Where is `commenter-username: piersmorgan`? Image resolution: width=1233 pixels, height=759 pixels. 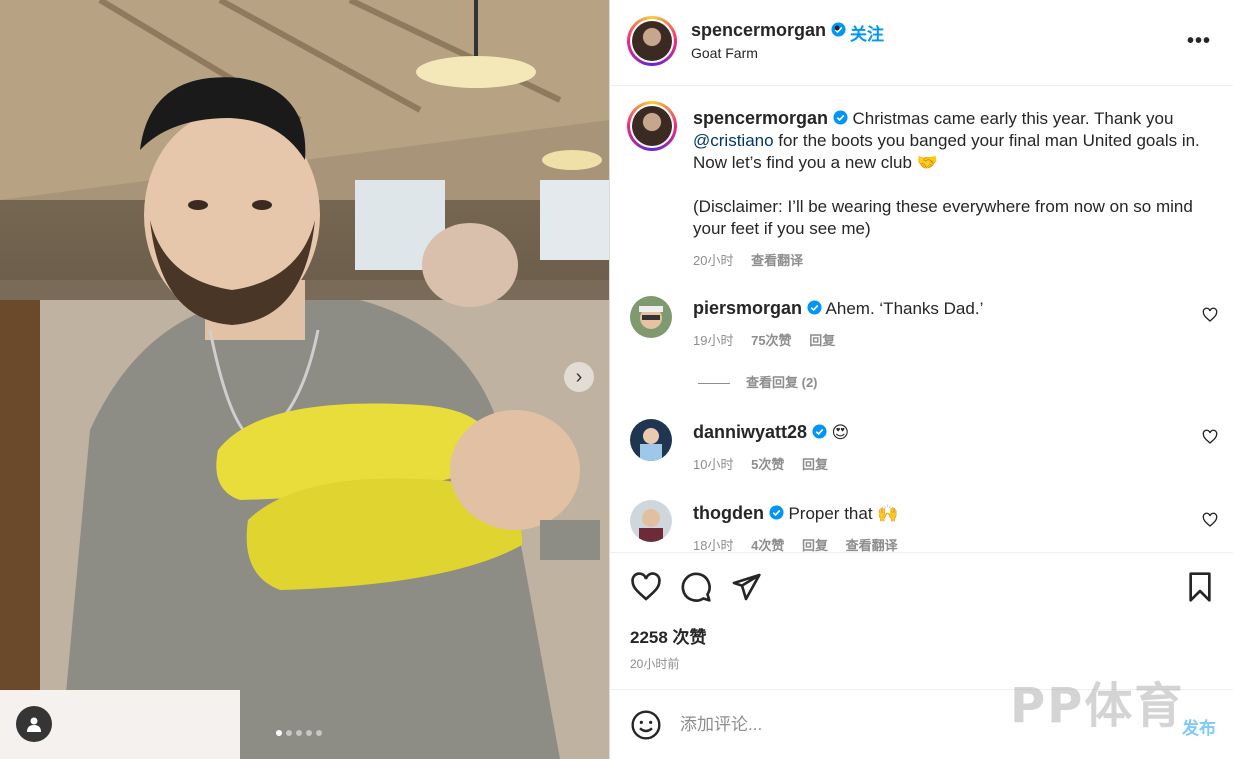 commenter-username: piersmorgan is located at coordinates (747, 308).